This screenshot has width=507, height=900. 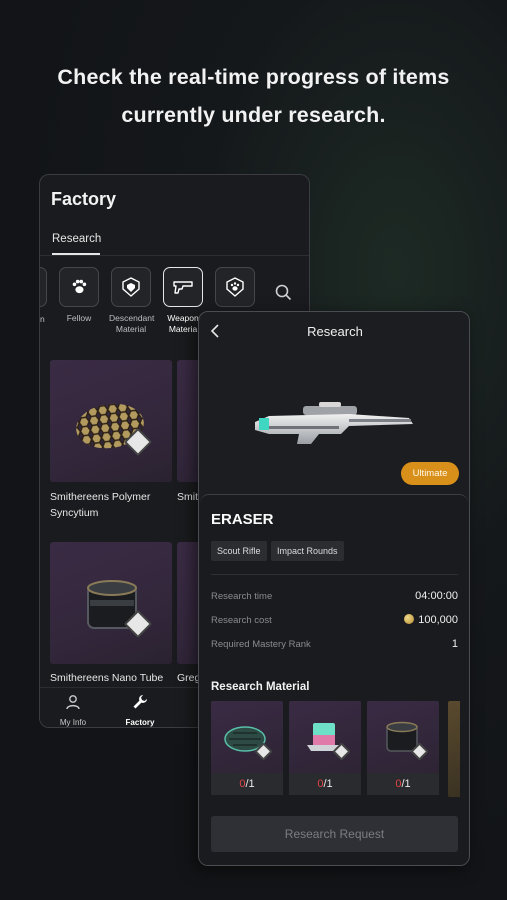 What do you see at coordinates (140, 722) in the screenshot?
I see `nav-label: Factory` at bounding box center [140, 722].